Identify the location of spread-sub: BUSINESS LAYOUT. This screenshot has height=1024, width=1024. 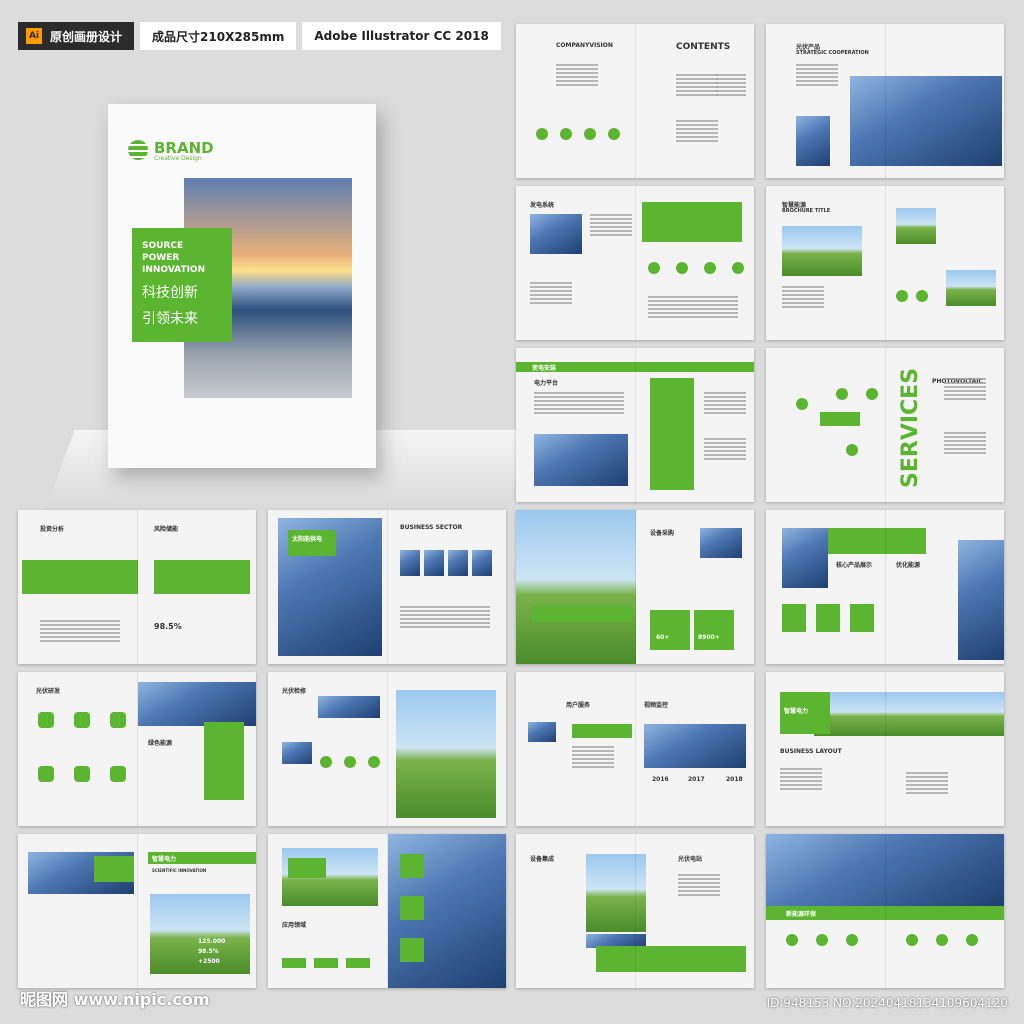
(811, 751).